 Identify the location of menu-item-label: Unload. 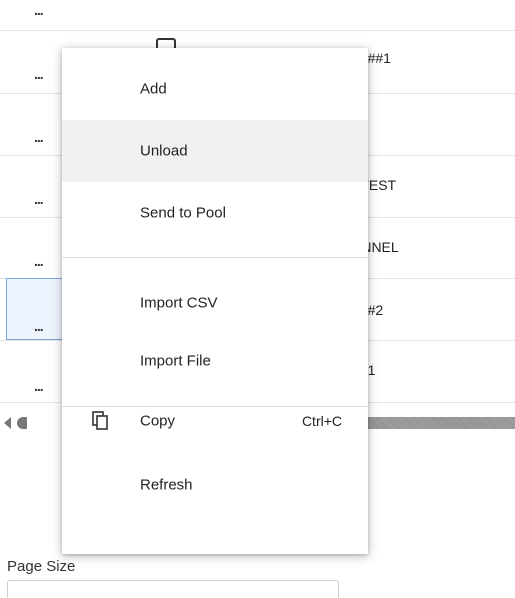
(164, 151).